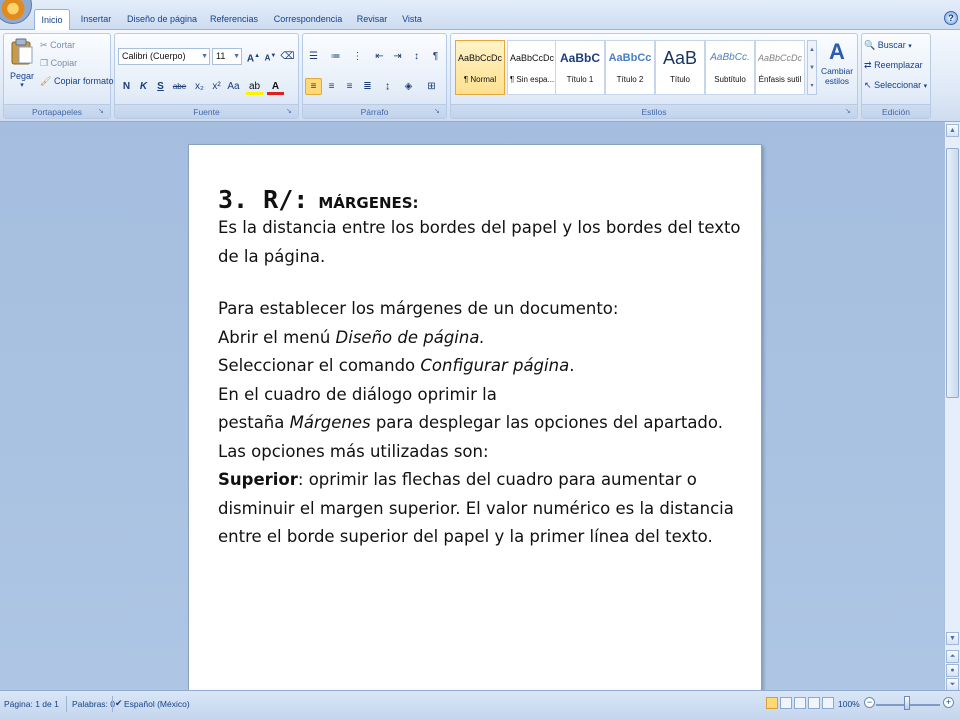 The height and width of the screenshot is (720, 960). What do you see at coordinates (277, 337) in the screenshot?
I see `text-run: Abrir el menú` at bounding box center [277, 337].